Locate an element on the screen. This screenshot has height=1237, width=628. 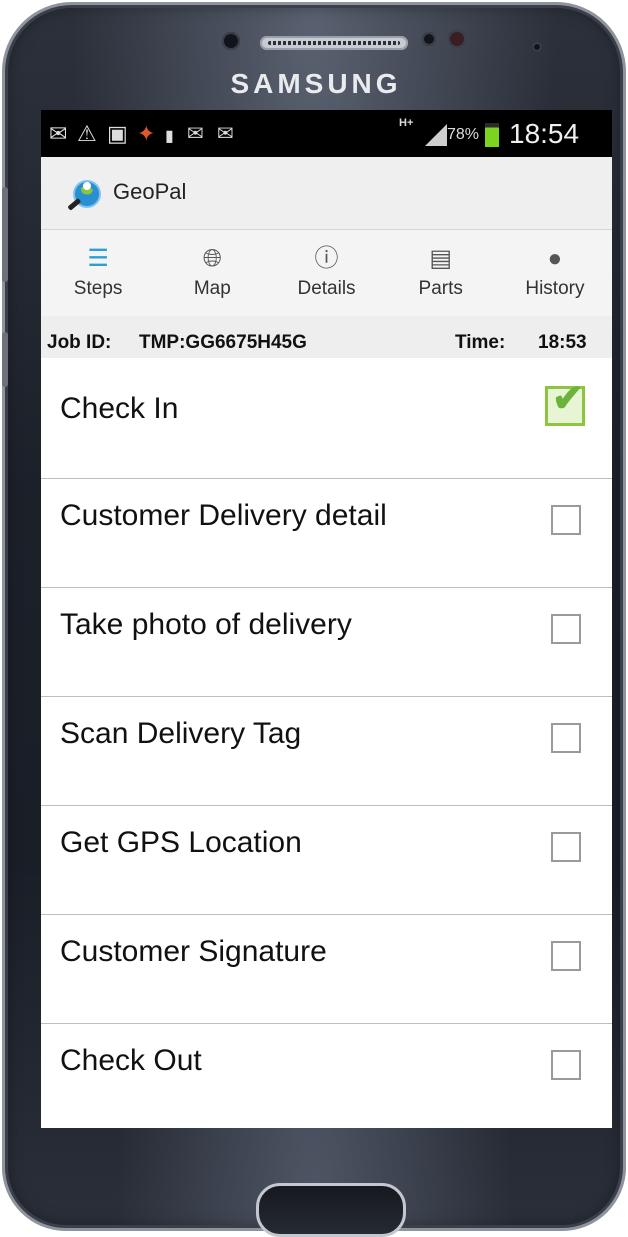
status-bar: ✉ ⚠ ▣ ✦ ▮ ✉ ✉ H+ 78% 18:54 is located at coordinates (326, 133).